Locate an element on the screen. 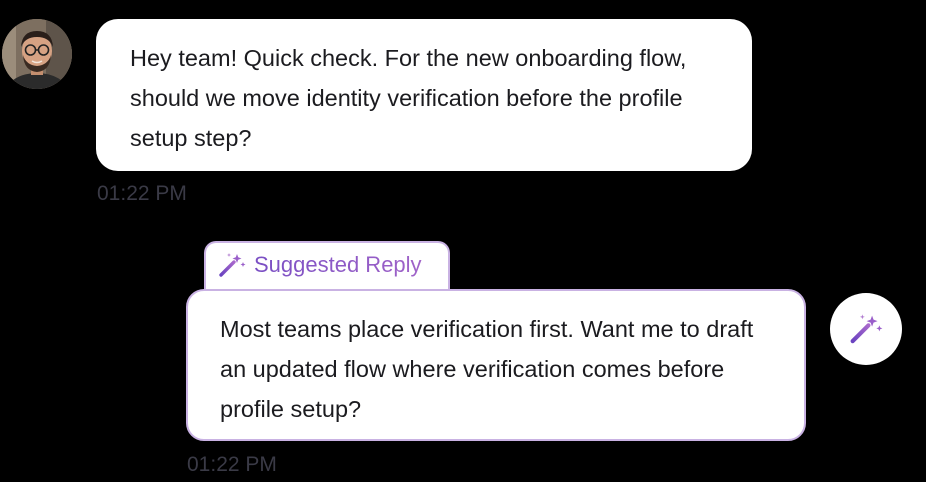  suggested-reply-time: 01:22 PM is located at coordinates (232, 464).